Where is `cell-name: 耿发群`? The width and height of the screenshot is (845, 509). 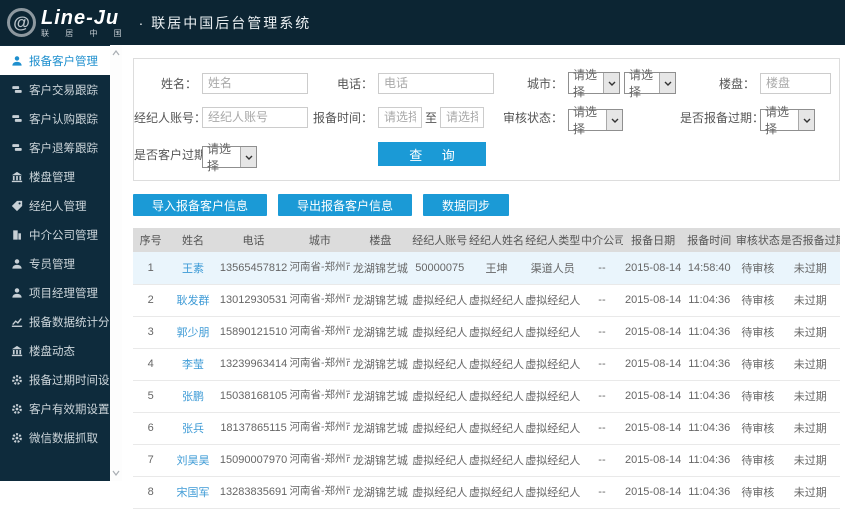 cell-name: 耿发群 is located at coordinates (193, 300).